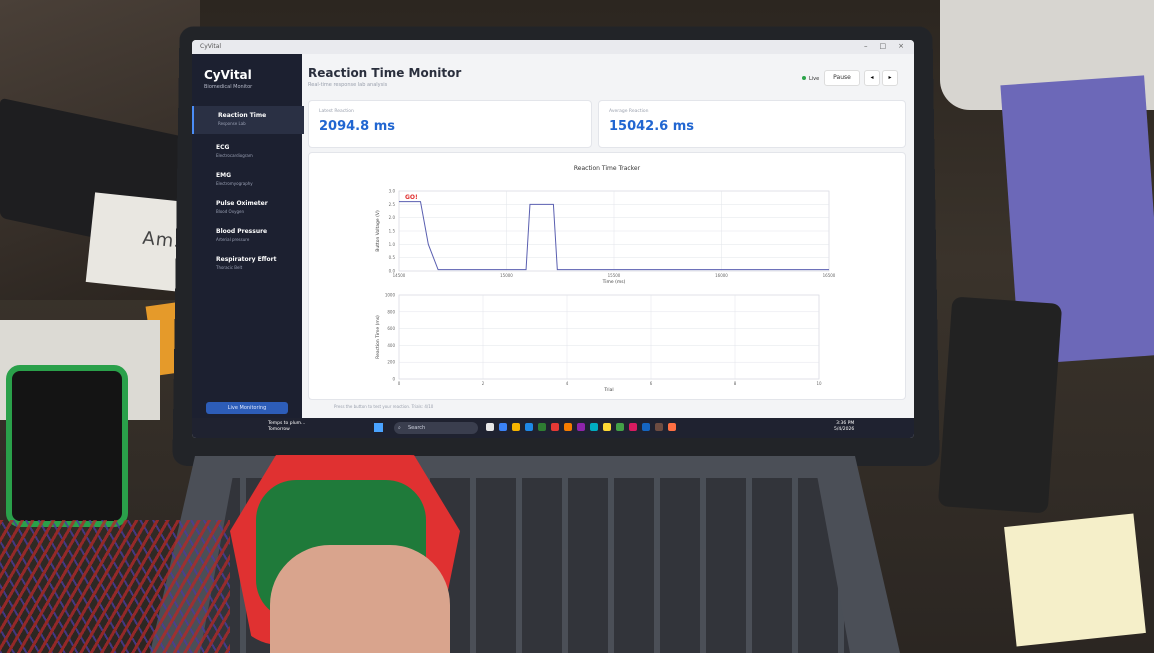  What do you see at coordinates (390, 295) in the screenshot?
I see `y-tick-label: 1000` at bounding box center [390, 295].